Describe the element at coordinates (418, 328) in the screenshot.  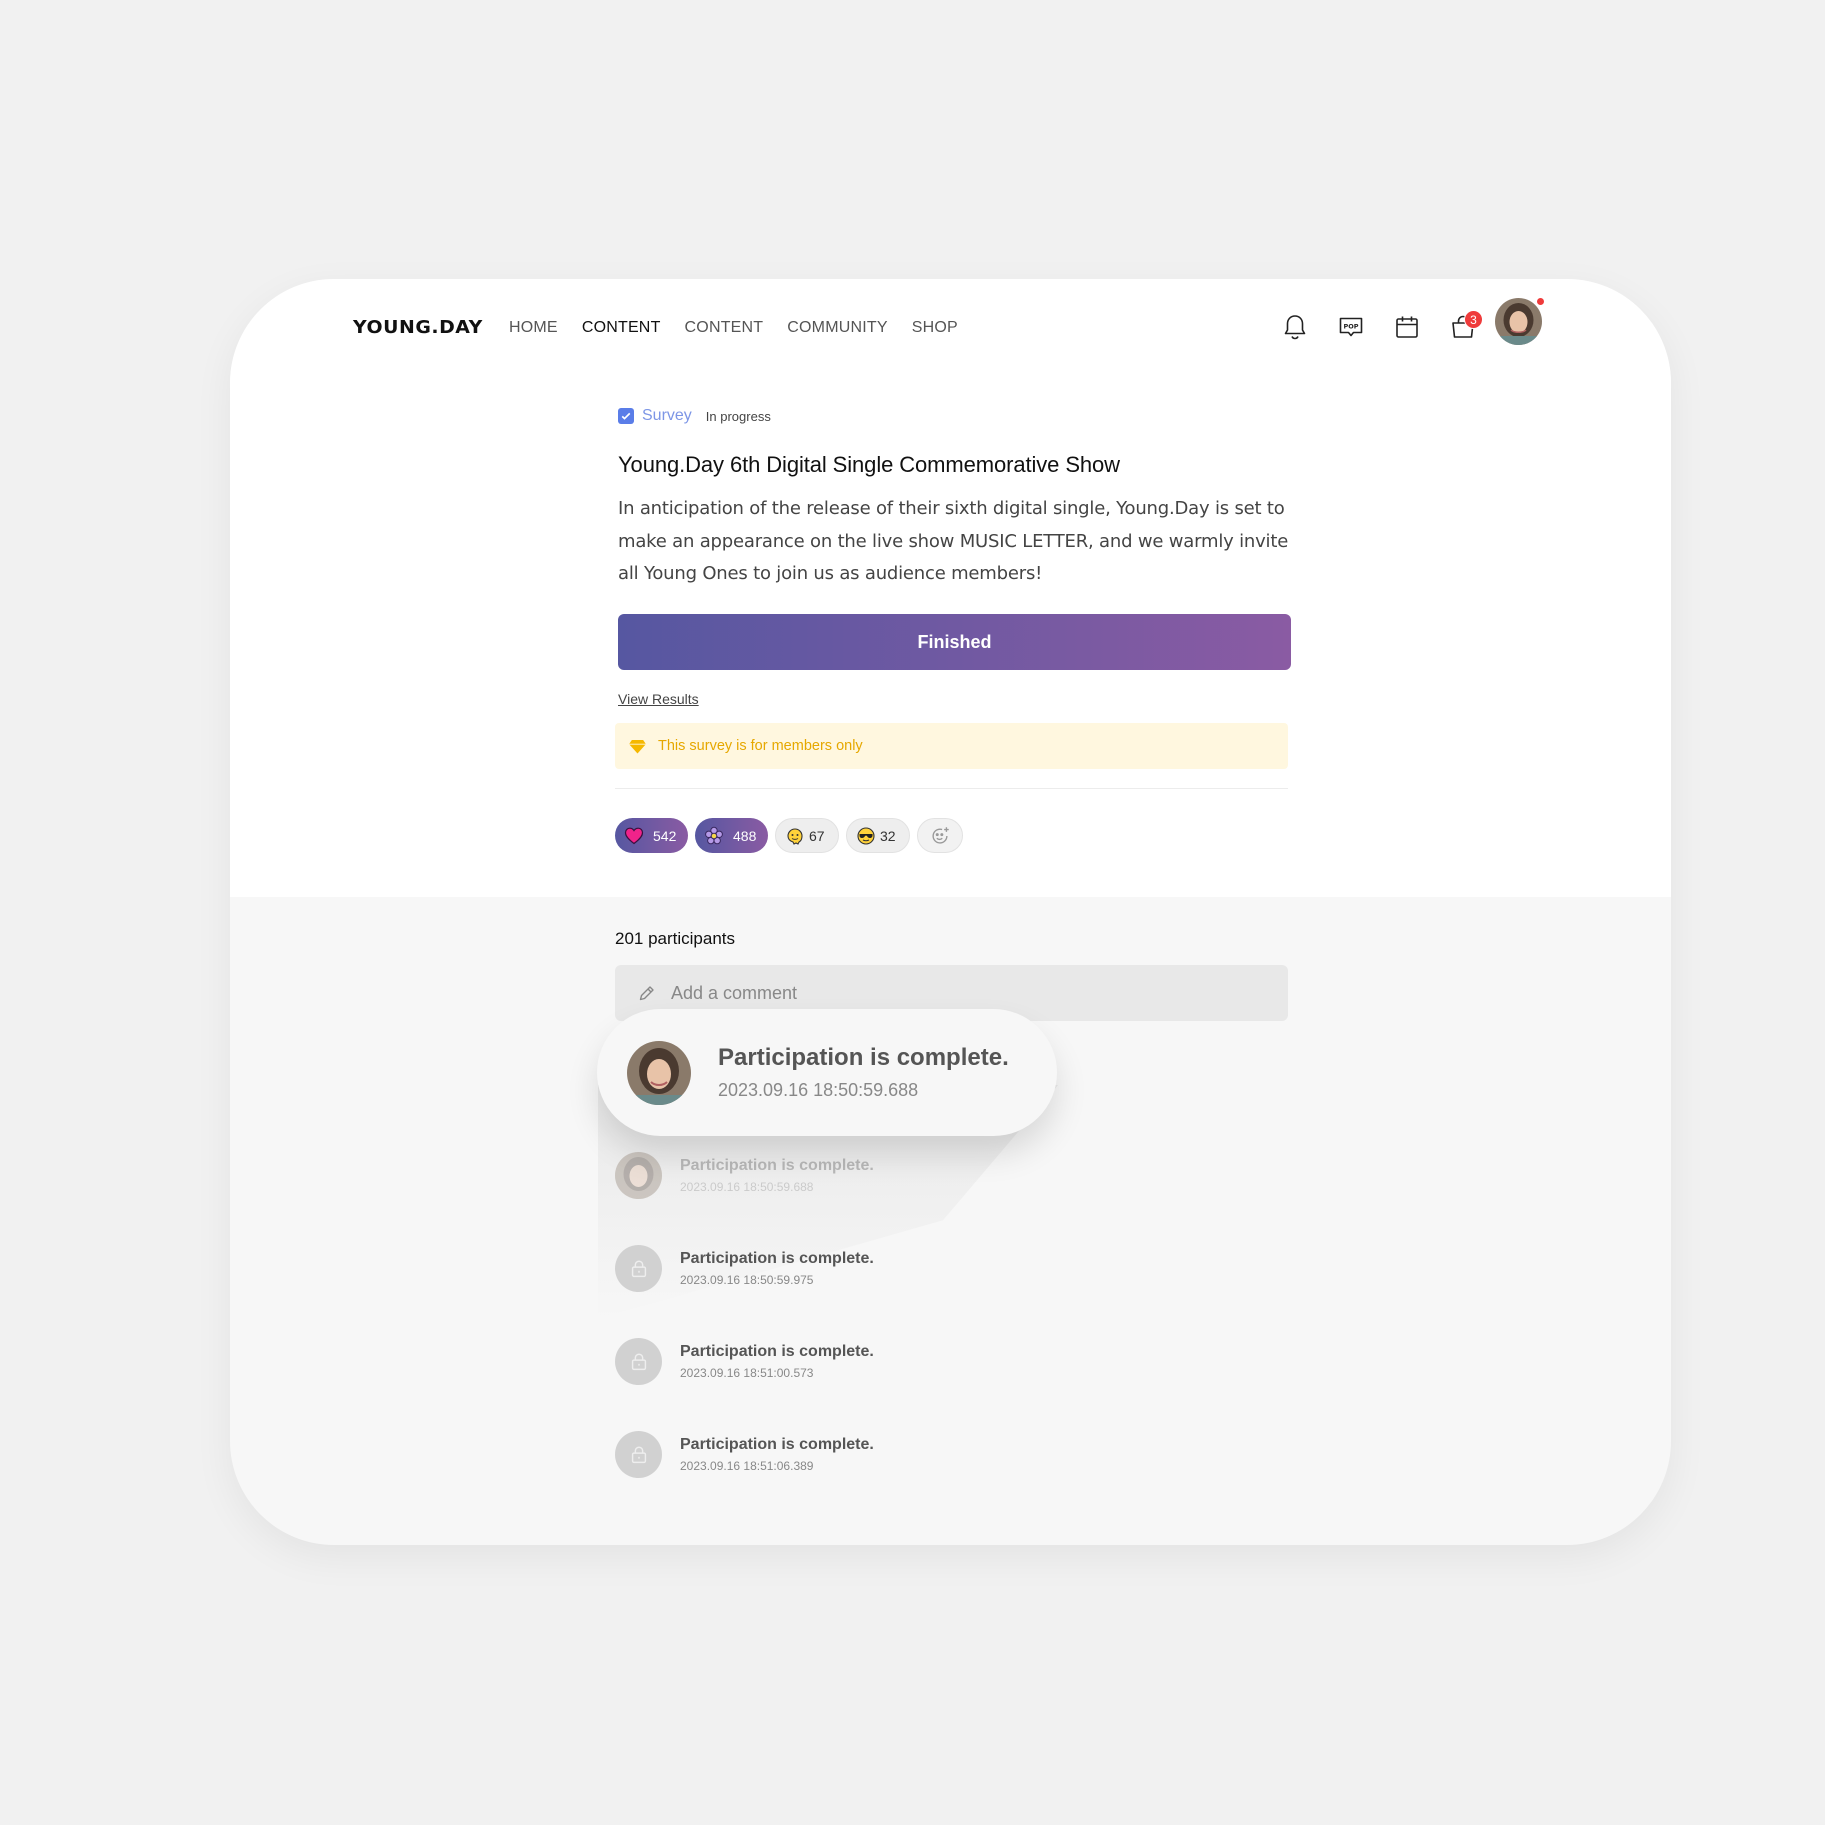
I see `logo: YOUNG.DAY` at that location.